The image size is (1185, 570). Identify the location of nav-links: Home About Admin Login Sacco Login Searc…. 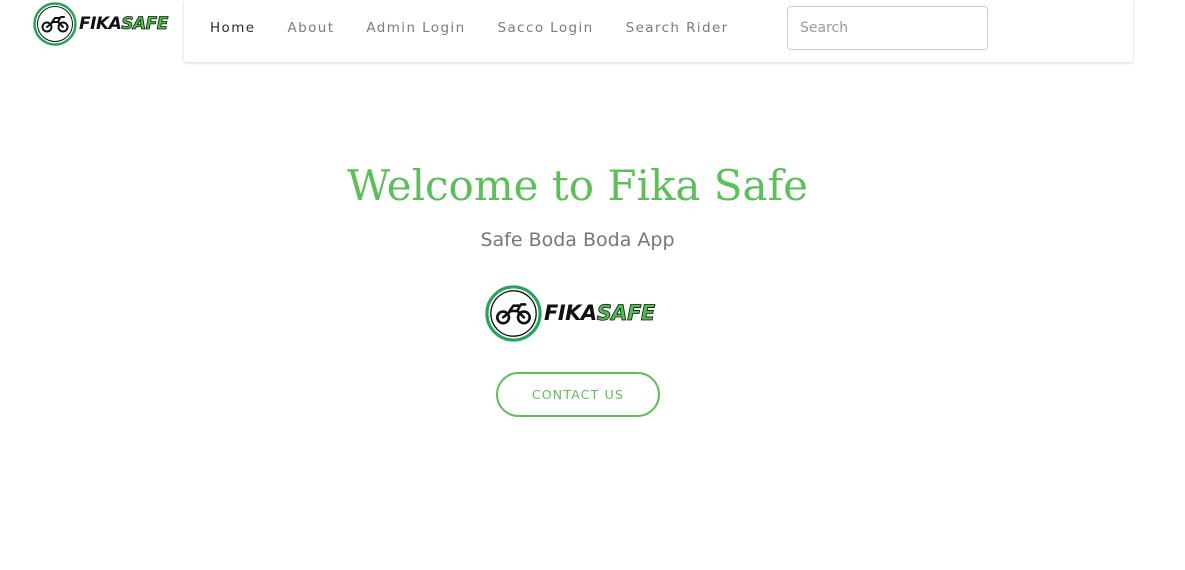
(485, 28).